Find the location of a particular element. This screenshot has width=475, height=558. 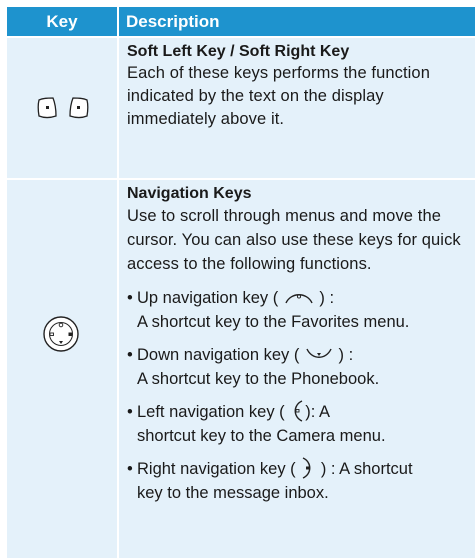

left-navigation-key-icon is located at coordinates (298, 411).